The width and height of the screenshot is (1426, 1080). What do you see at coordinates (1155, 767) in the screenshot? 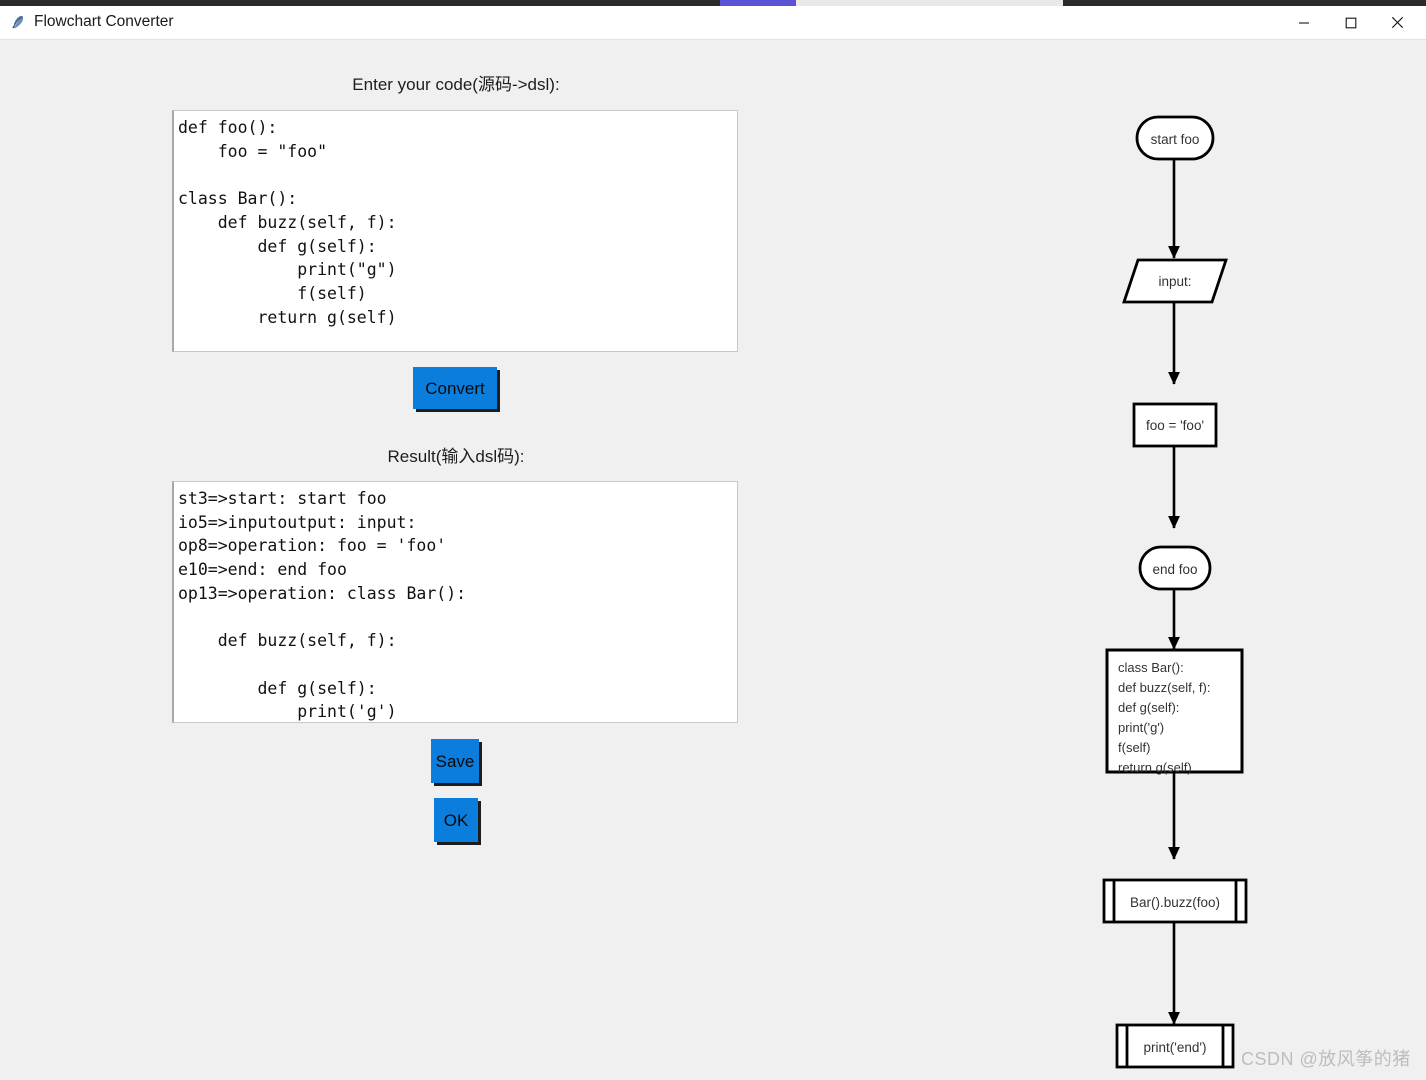
I see `flowchart-node-label: return g(self)` at bounding box center [1155, 767].